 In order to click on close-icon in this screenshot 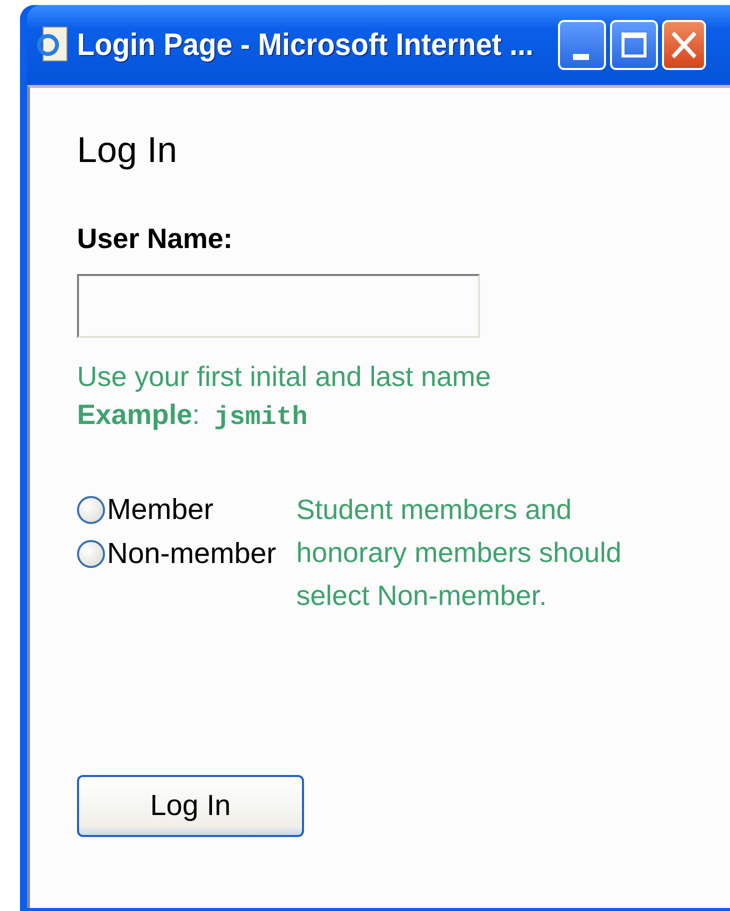, I will do `click(684, 45)`.